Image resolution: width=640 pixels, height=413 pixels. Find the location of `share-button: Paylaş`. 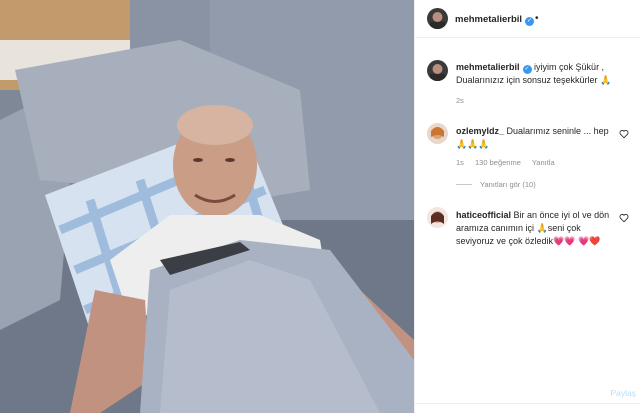

share-button: Paylaş is located at coordinates (623, 393).